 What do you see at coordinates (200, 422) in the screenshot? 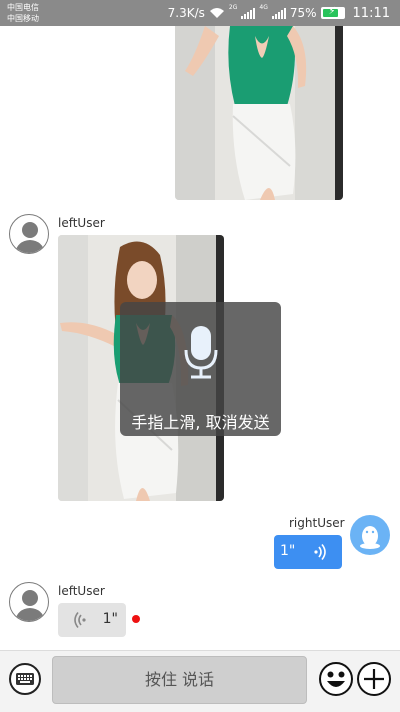
I see `cancel-hint-text: 手指上滑, 取消发送` at bounding box center [200, 422].